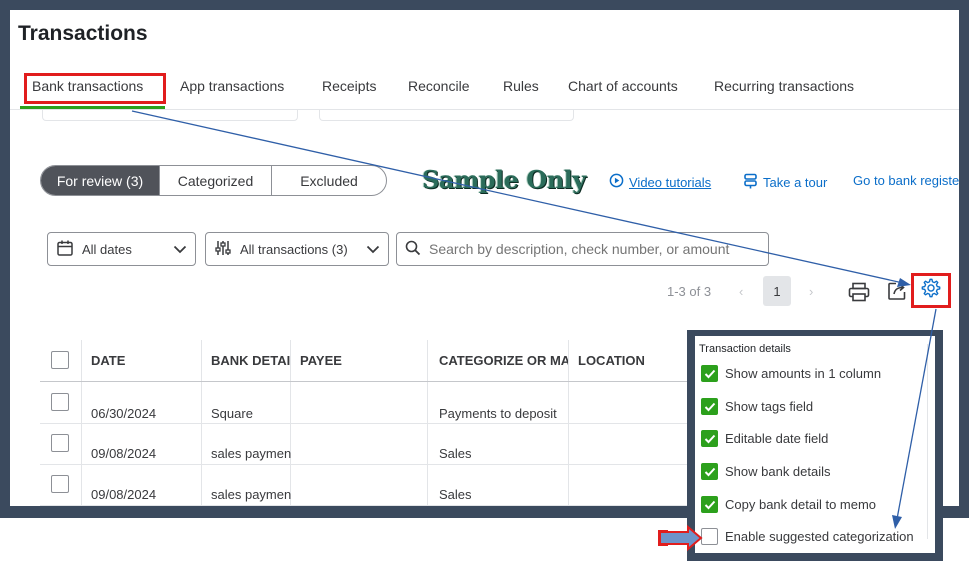 The image size is (969, 561). What do you see at coordinates (83, 33) in the screenshot?
I see `page-title: Transactions` at bounding box center [83, 33].